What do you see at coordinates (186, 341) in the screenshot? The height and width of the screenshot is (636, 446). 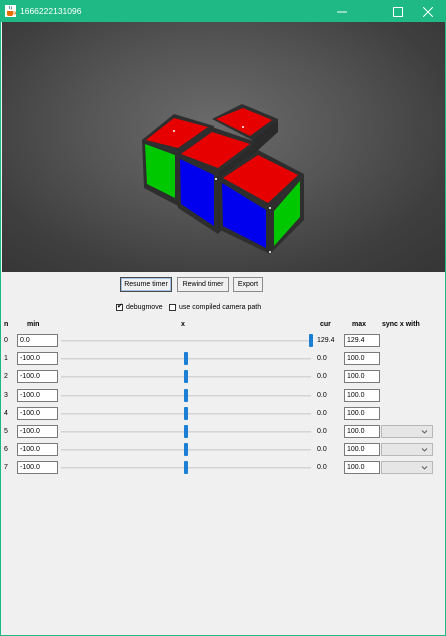 I see `x-slider` at bounding box center [186, 341].